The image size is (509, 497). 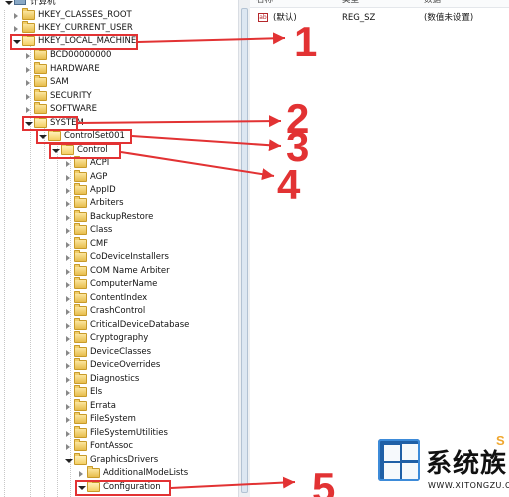 I want to click on highlight-box-configuration, so click(x=123, y=488).